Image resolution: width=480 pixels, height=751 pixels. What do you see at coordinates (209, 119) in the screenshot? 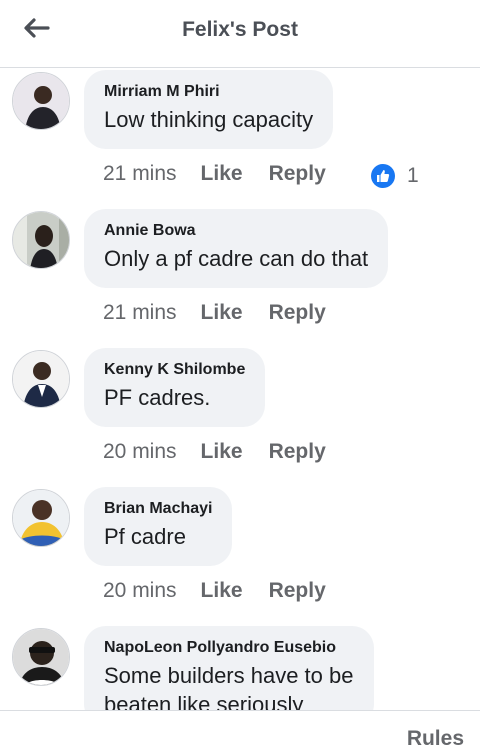
I see `comment-text: Low thinking capacity` at bounding box center [209, 119].